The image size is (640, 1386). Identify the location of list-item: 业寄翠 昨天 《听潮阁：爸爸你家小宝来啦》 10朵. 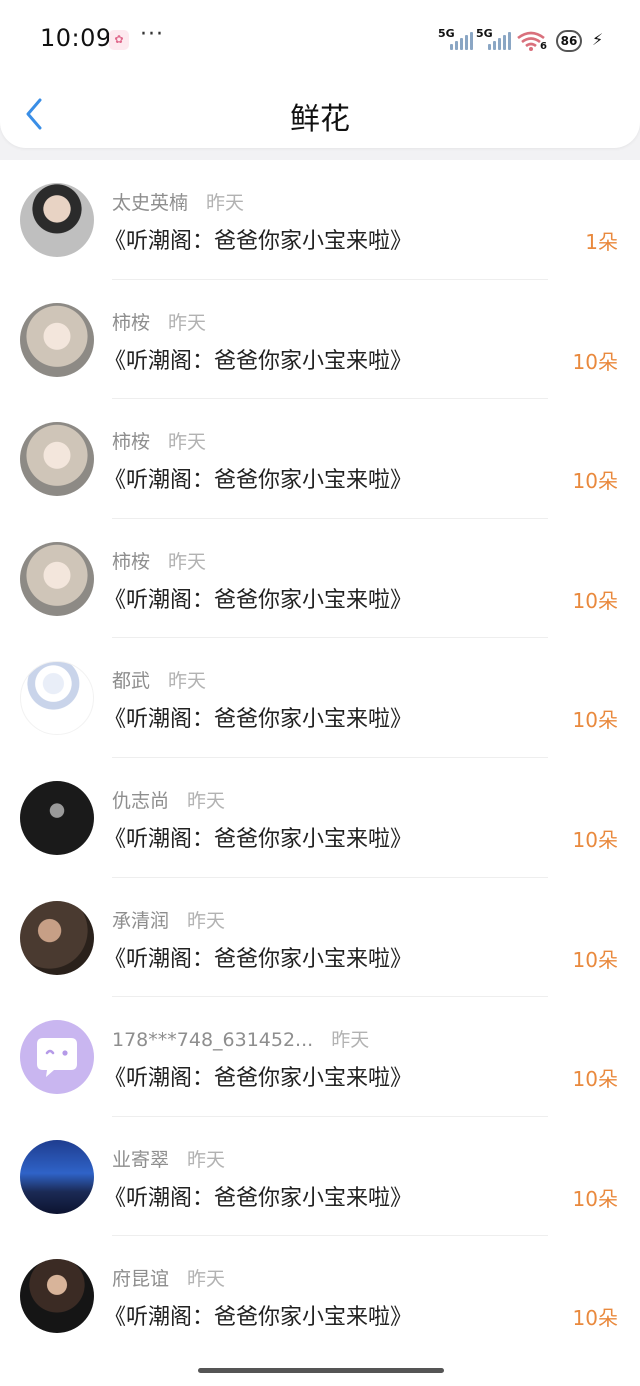
(320, 1177).